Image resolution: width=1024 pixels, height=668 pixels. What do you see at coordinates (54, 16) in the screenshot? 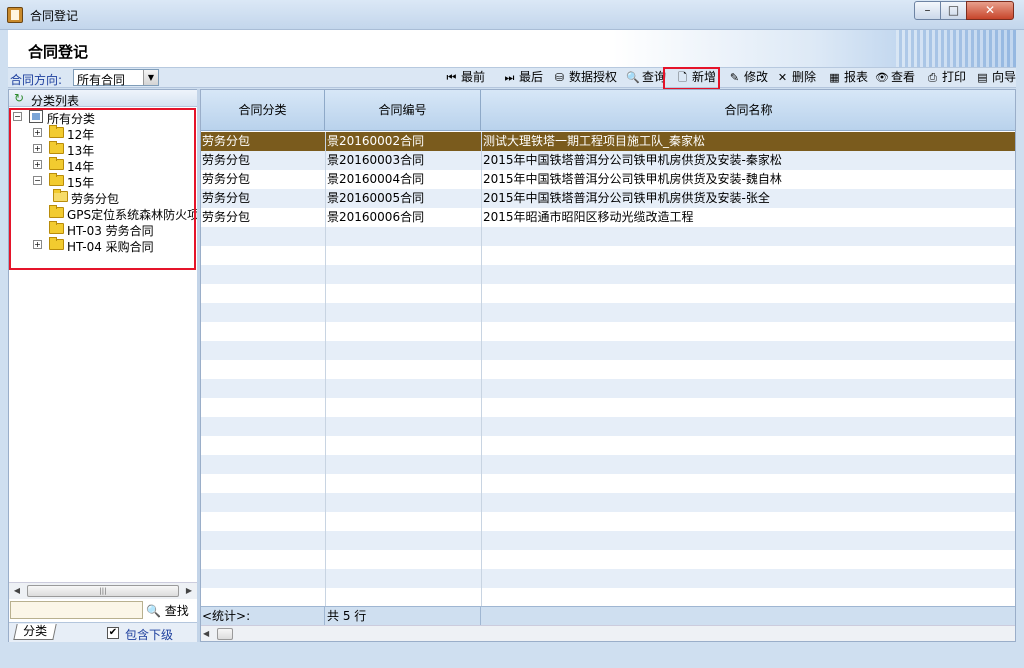
I see `window-title: 合同登记` at bounding box center [54, 16].